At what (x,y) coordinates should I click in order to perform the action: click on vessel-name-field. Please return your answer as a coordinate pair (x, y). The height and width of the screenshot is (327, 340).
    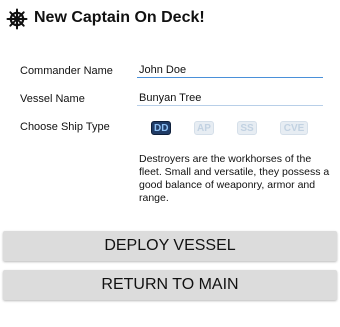
    Looking at the image, I should click on (230, 98).